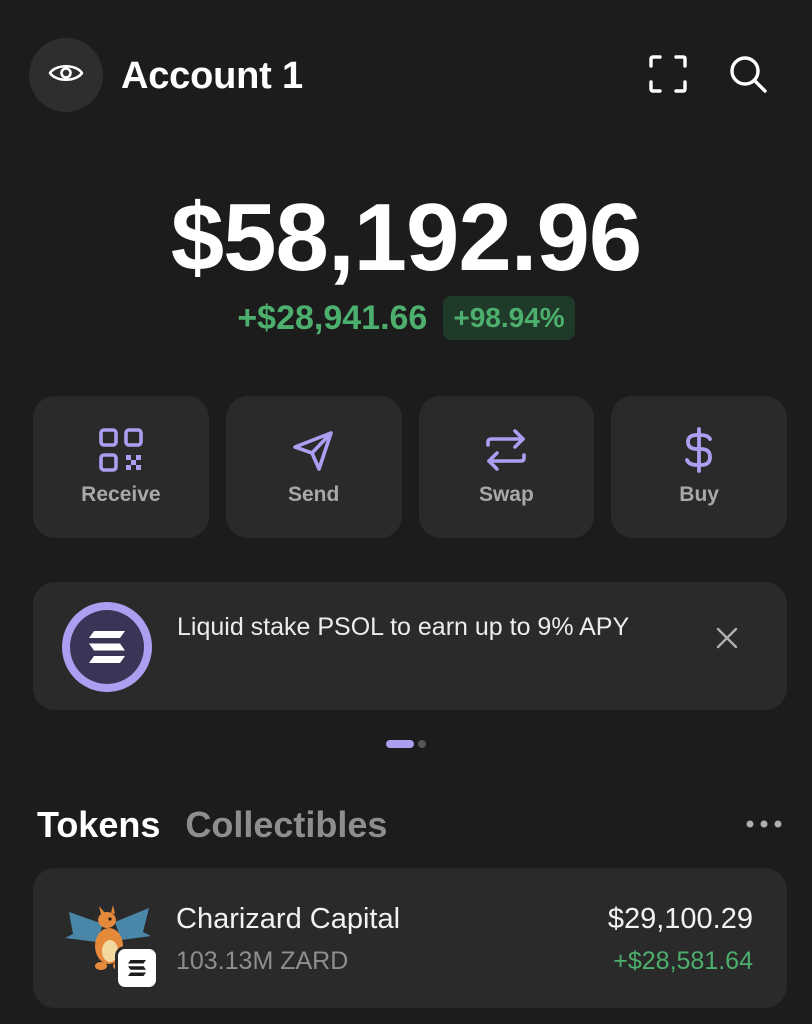 This screenshot has height=1024, width=812. I want to click on send-button: Send, so click(313, 467).